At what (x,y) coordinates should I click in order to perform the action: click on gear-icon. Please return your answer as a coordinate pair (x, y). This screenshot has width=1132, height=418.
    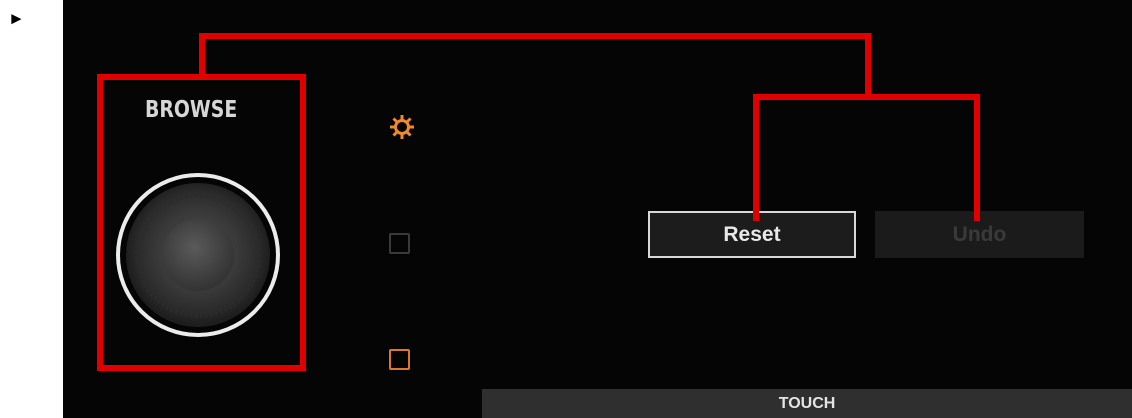
    Looking at the image, I should click on (402, 127).